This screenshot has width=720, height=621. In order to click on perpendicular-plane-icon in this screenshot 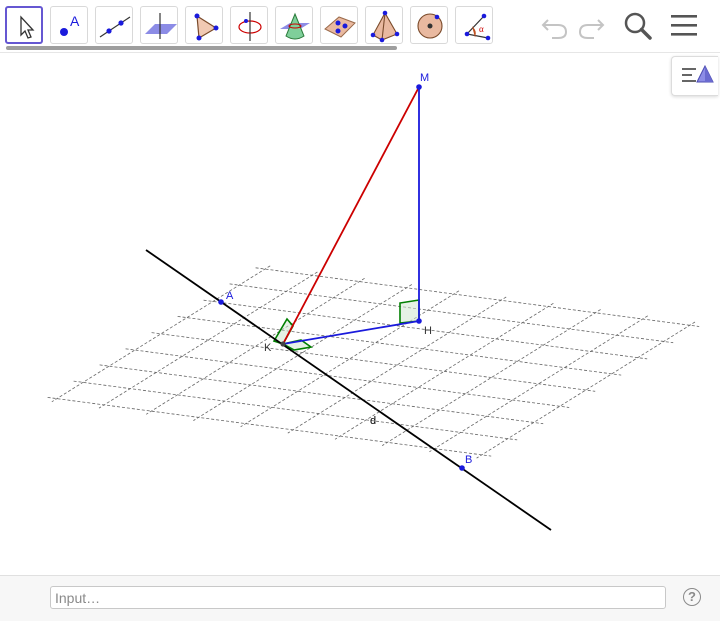, I will do `click(161, 26)`.